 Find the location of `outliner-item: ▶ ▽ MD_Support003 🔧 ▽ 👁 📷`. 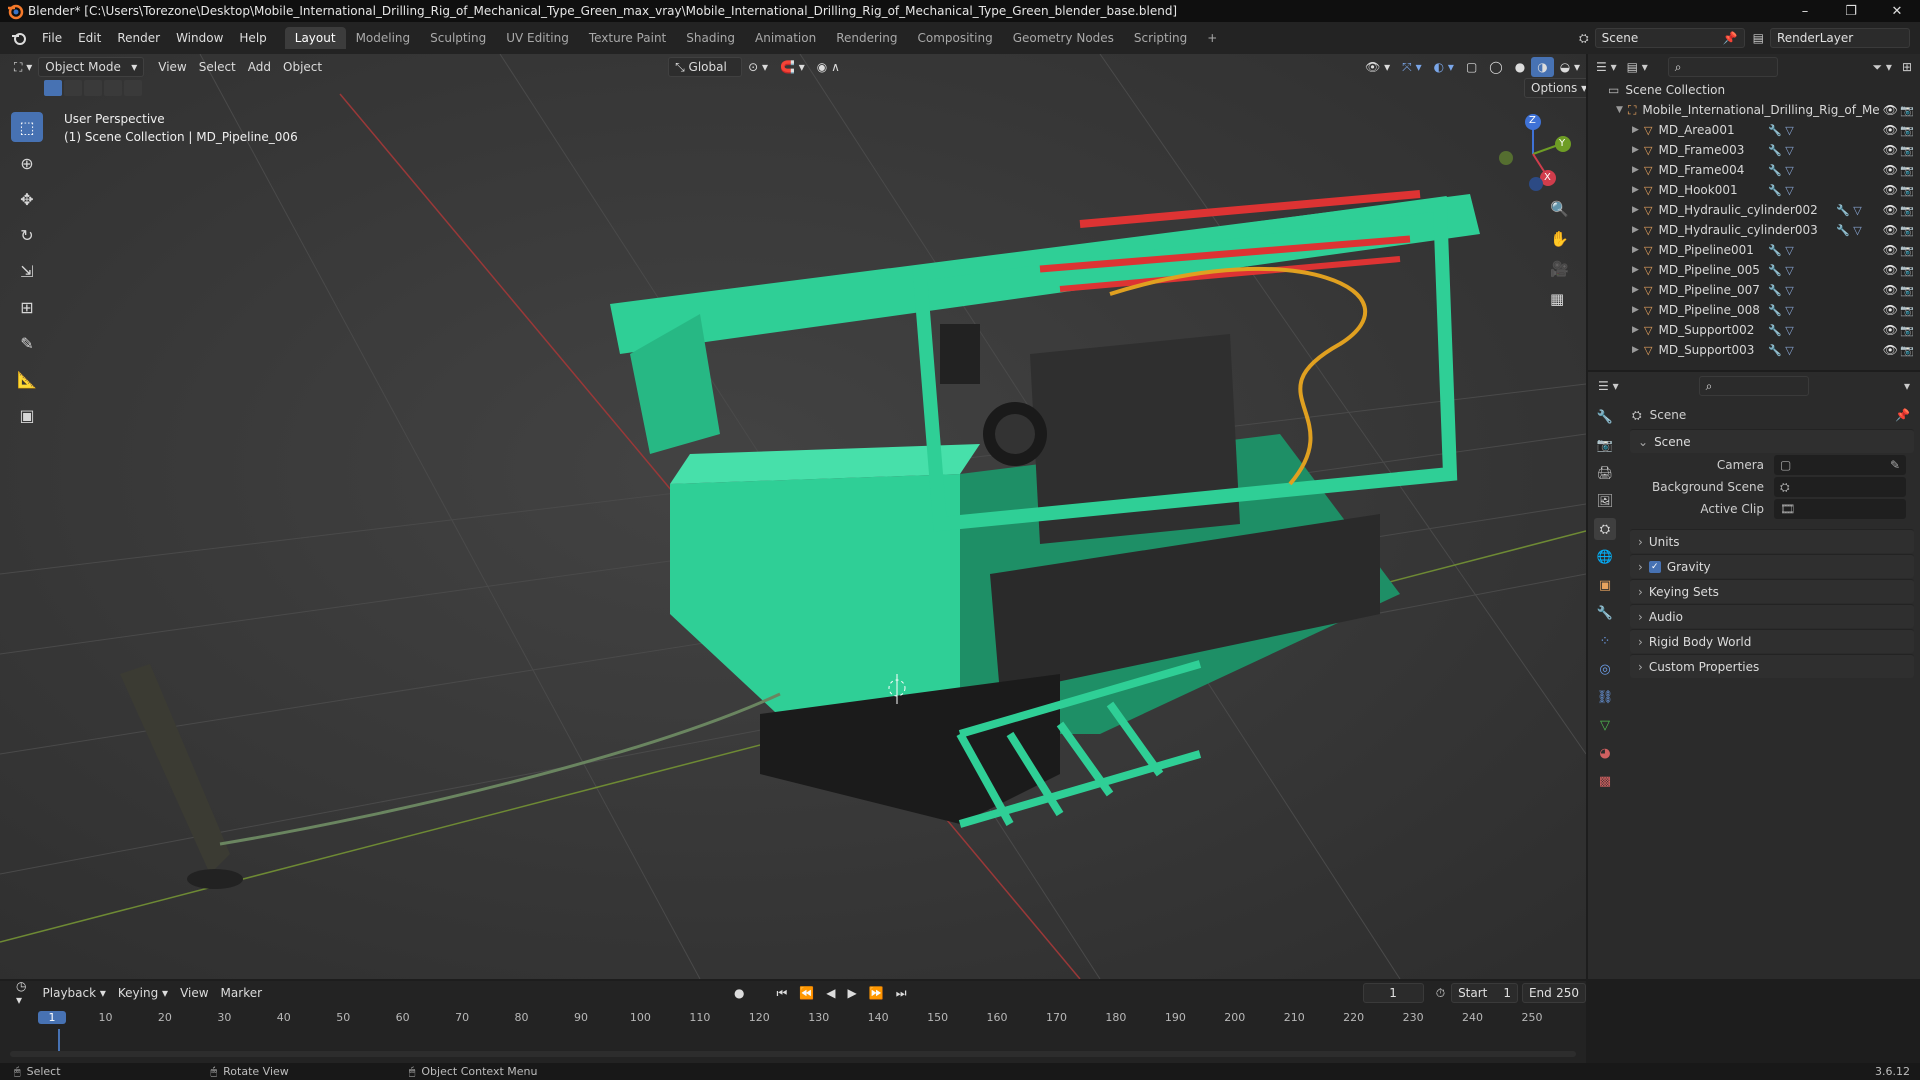

outliner-item: ▶ ▽ MD_Support003 🔧 ▽ 👁 📷 is located at coordinates (1754, 350).